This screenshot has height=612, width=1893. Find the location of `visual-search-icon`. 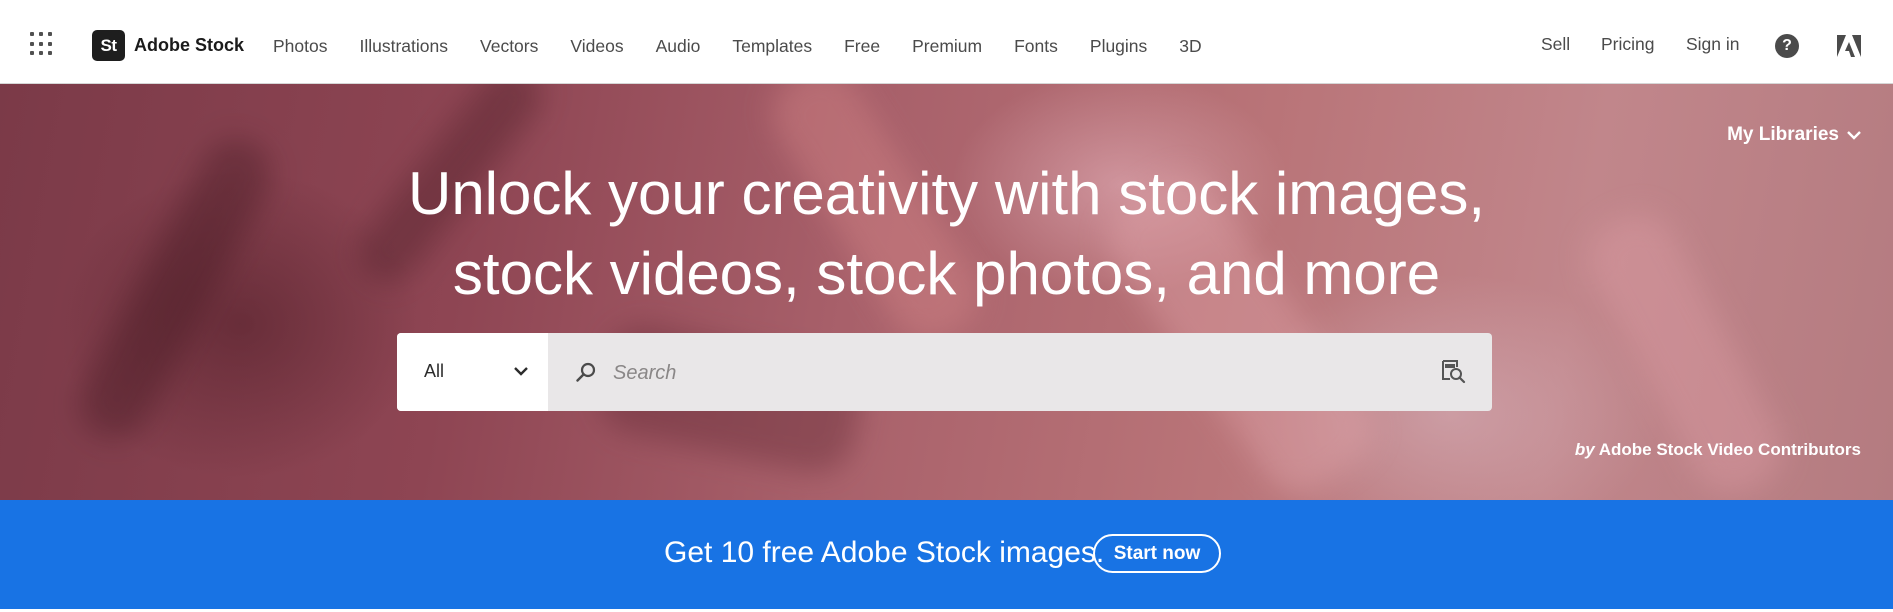

visual-search-icon is located at coordinates (1453, 371).